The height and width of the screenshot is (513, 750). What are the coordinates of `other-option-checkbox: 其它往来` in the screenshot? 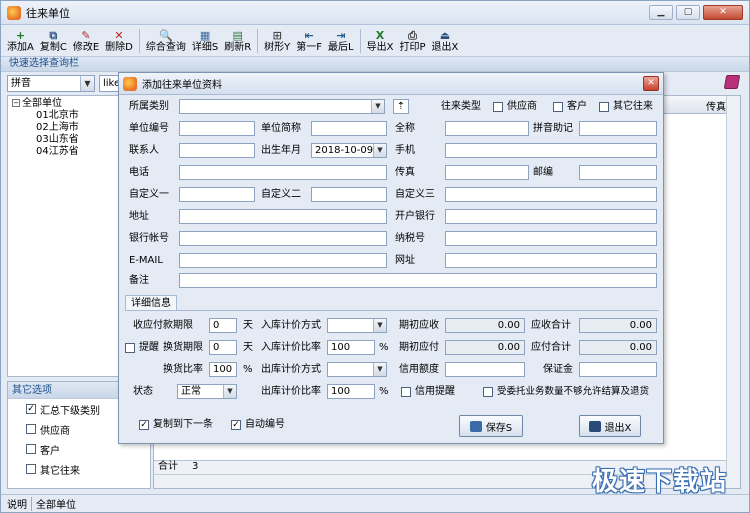 It's located at (79, 469).